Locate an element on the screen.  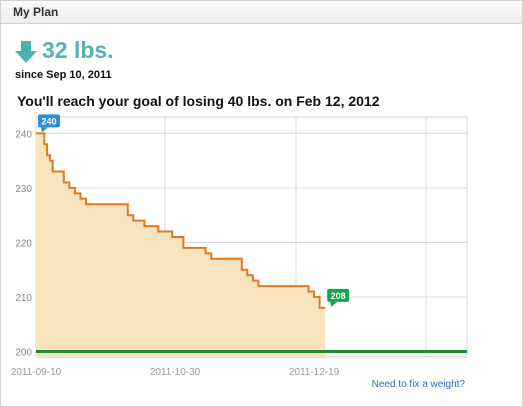
panel-title: My Plan is located at coordinates (36, 12).